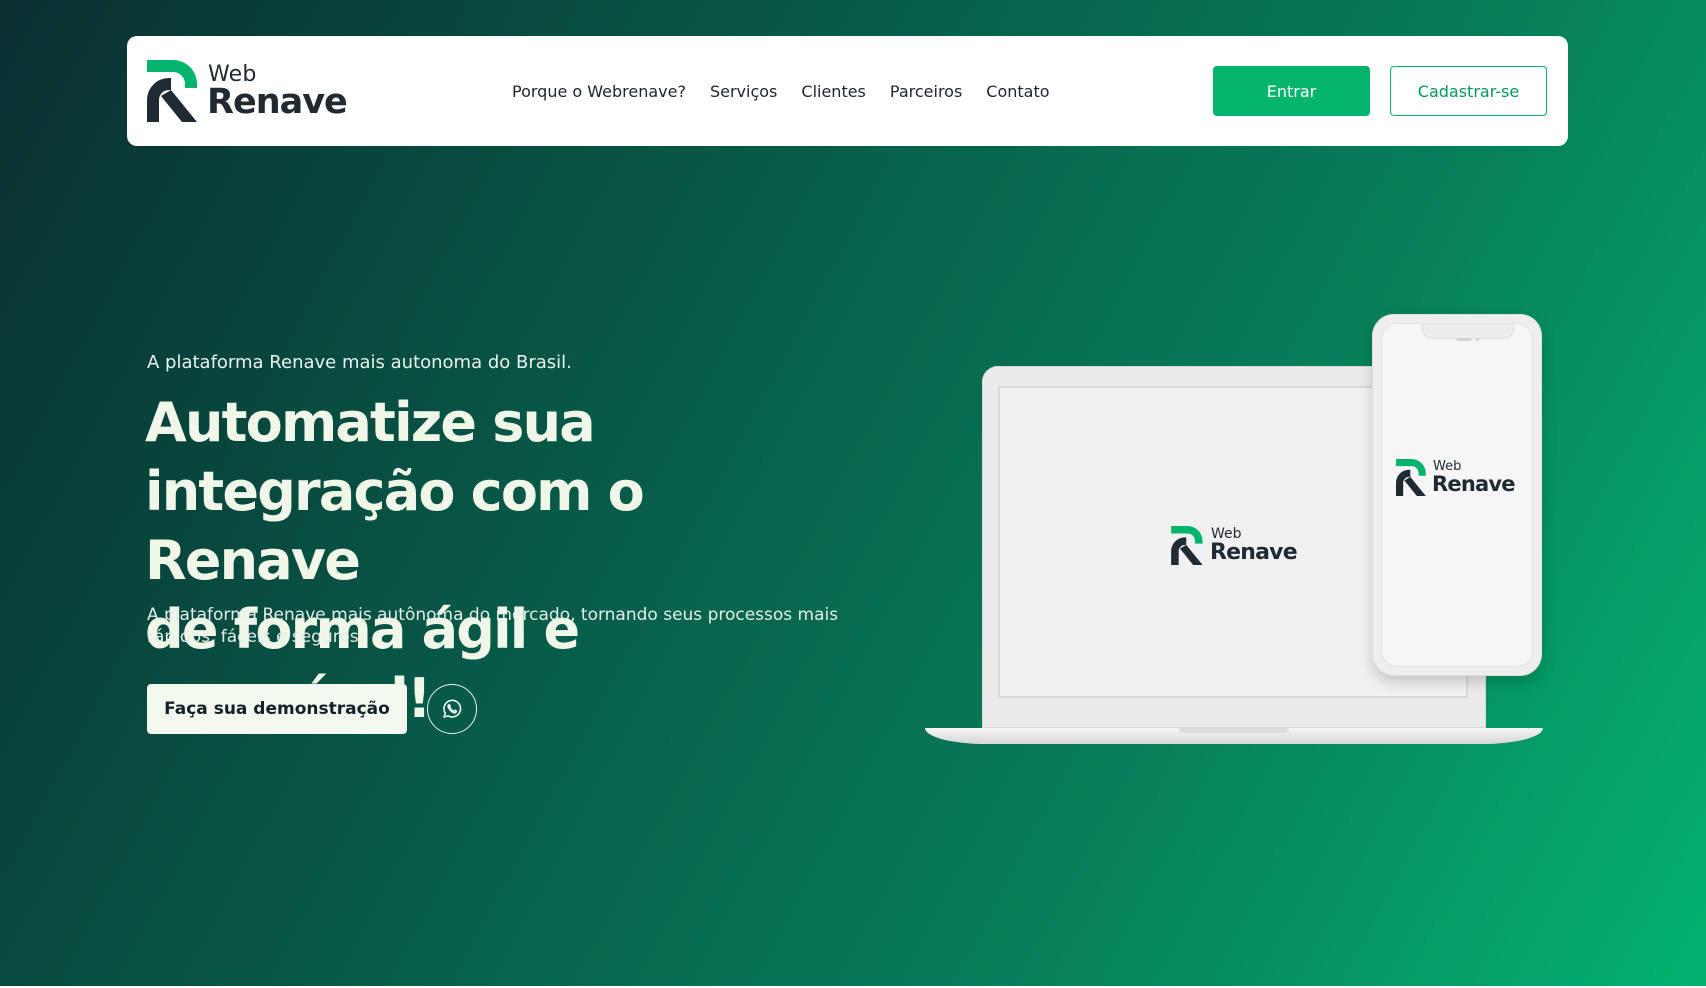 The width and height of the screenshot is (1706, 988). What do you see at coordinates (277, 709) in the screenshot?
I see `demo-button: Faça sua demonstração` at bounding box center [277, 709].